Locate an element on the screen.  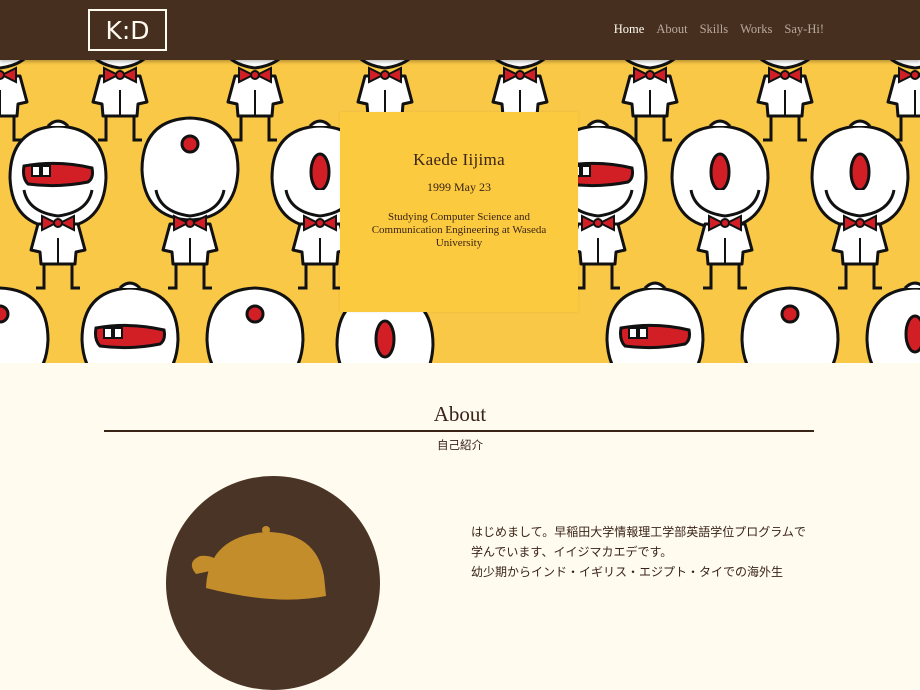
site-logo: K:D is located at coordinates (127, 30).